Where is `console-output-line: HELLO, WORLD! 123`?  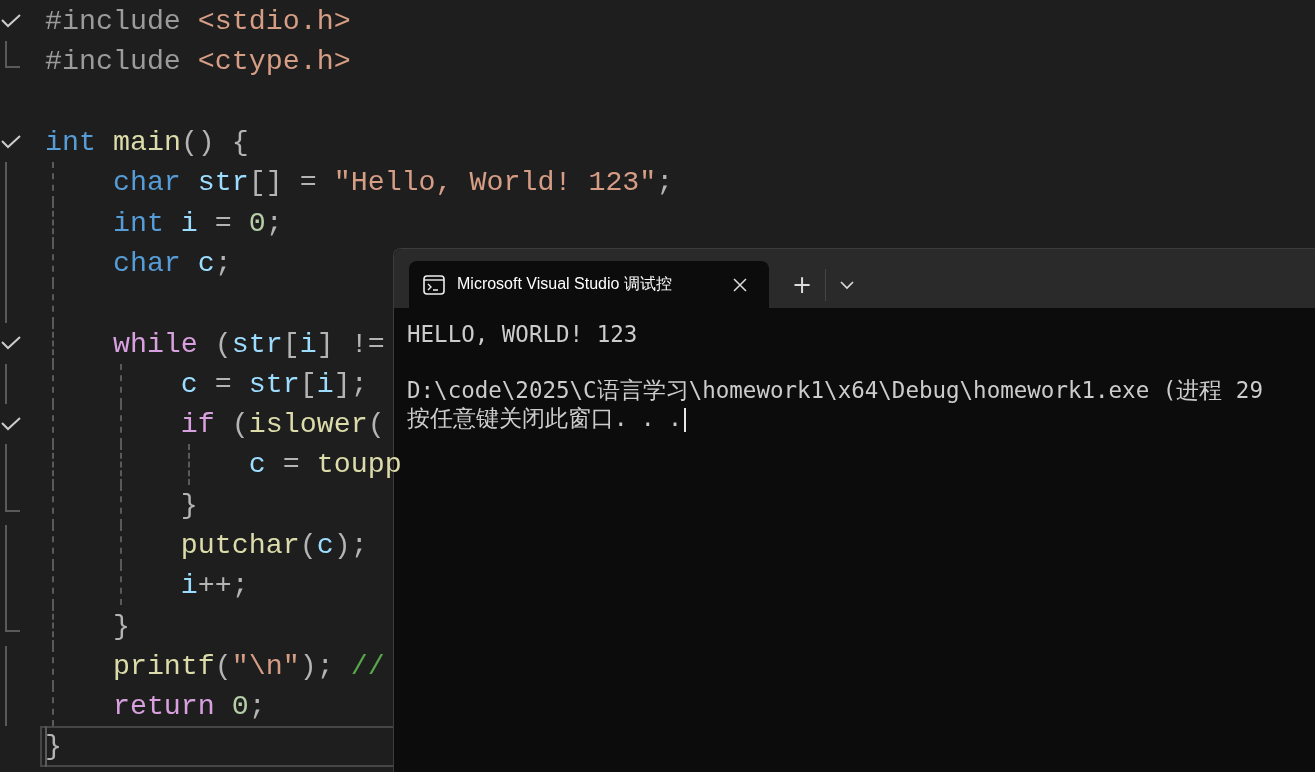
console-output-line: HELLO, WORLD! 123 is located at coordinates (522, 334).